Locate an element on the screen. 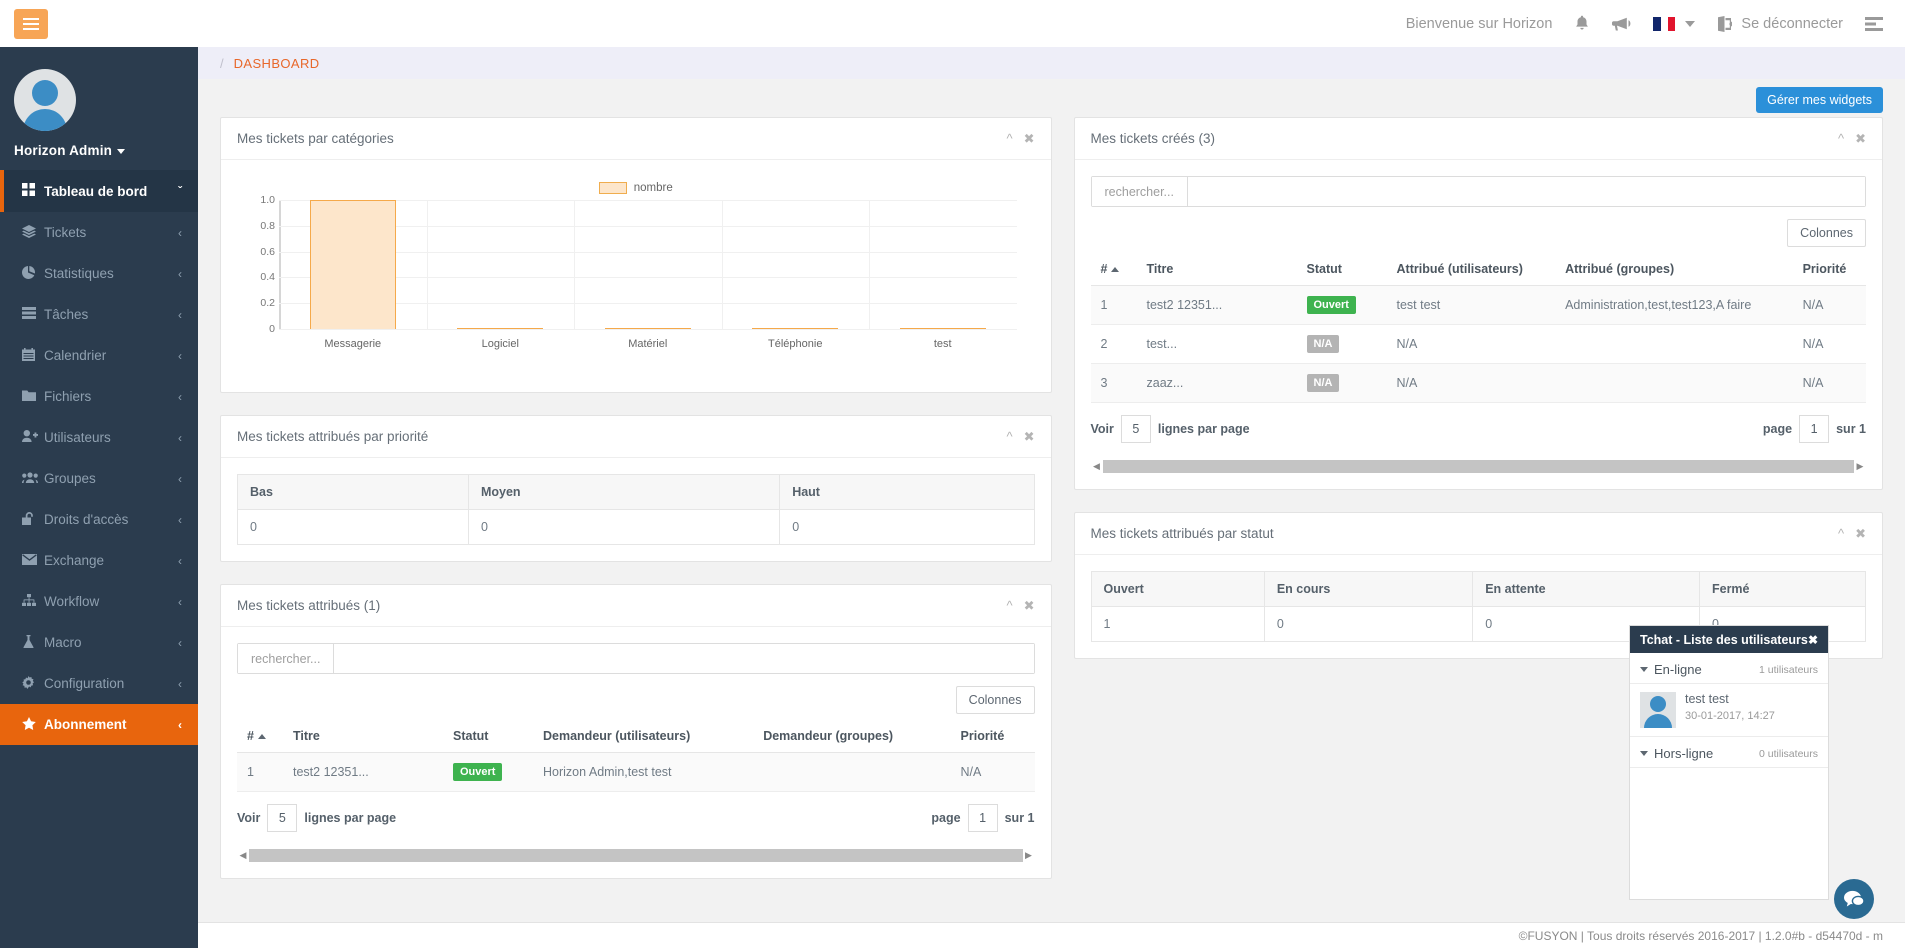 This screenshot has height=948, width=1905. chat-online-section: En-ligne 1 utilisateurs is located at coordinates (1729, 668).